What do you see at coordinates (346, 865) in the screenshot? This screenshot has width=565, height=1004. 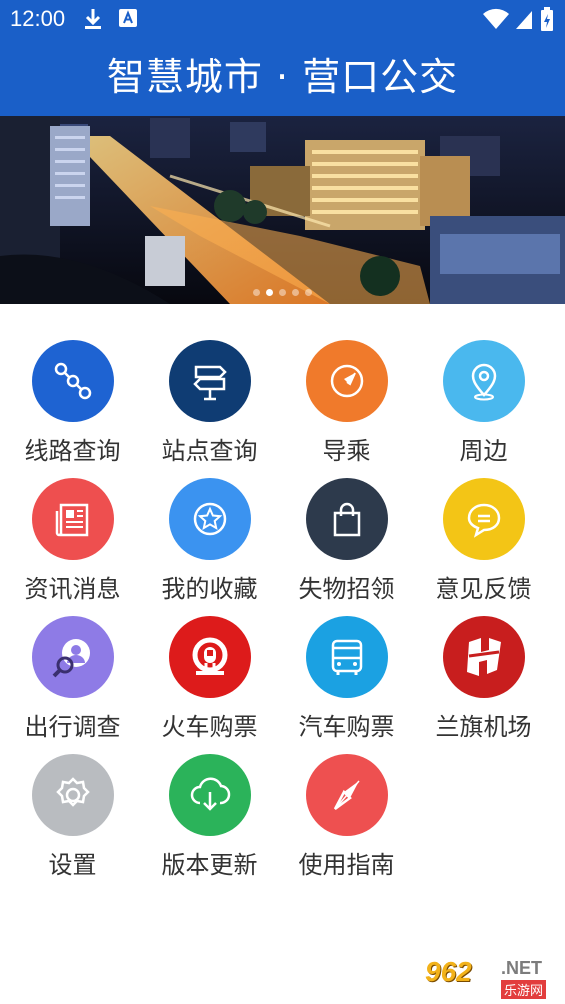 I see `menu-label: 使用指南` at bounding box center [346, 865].